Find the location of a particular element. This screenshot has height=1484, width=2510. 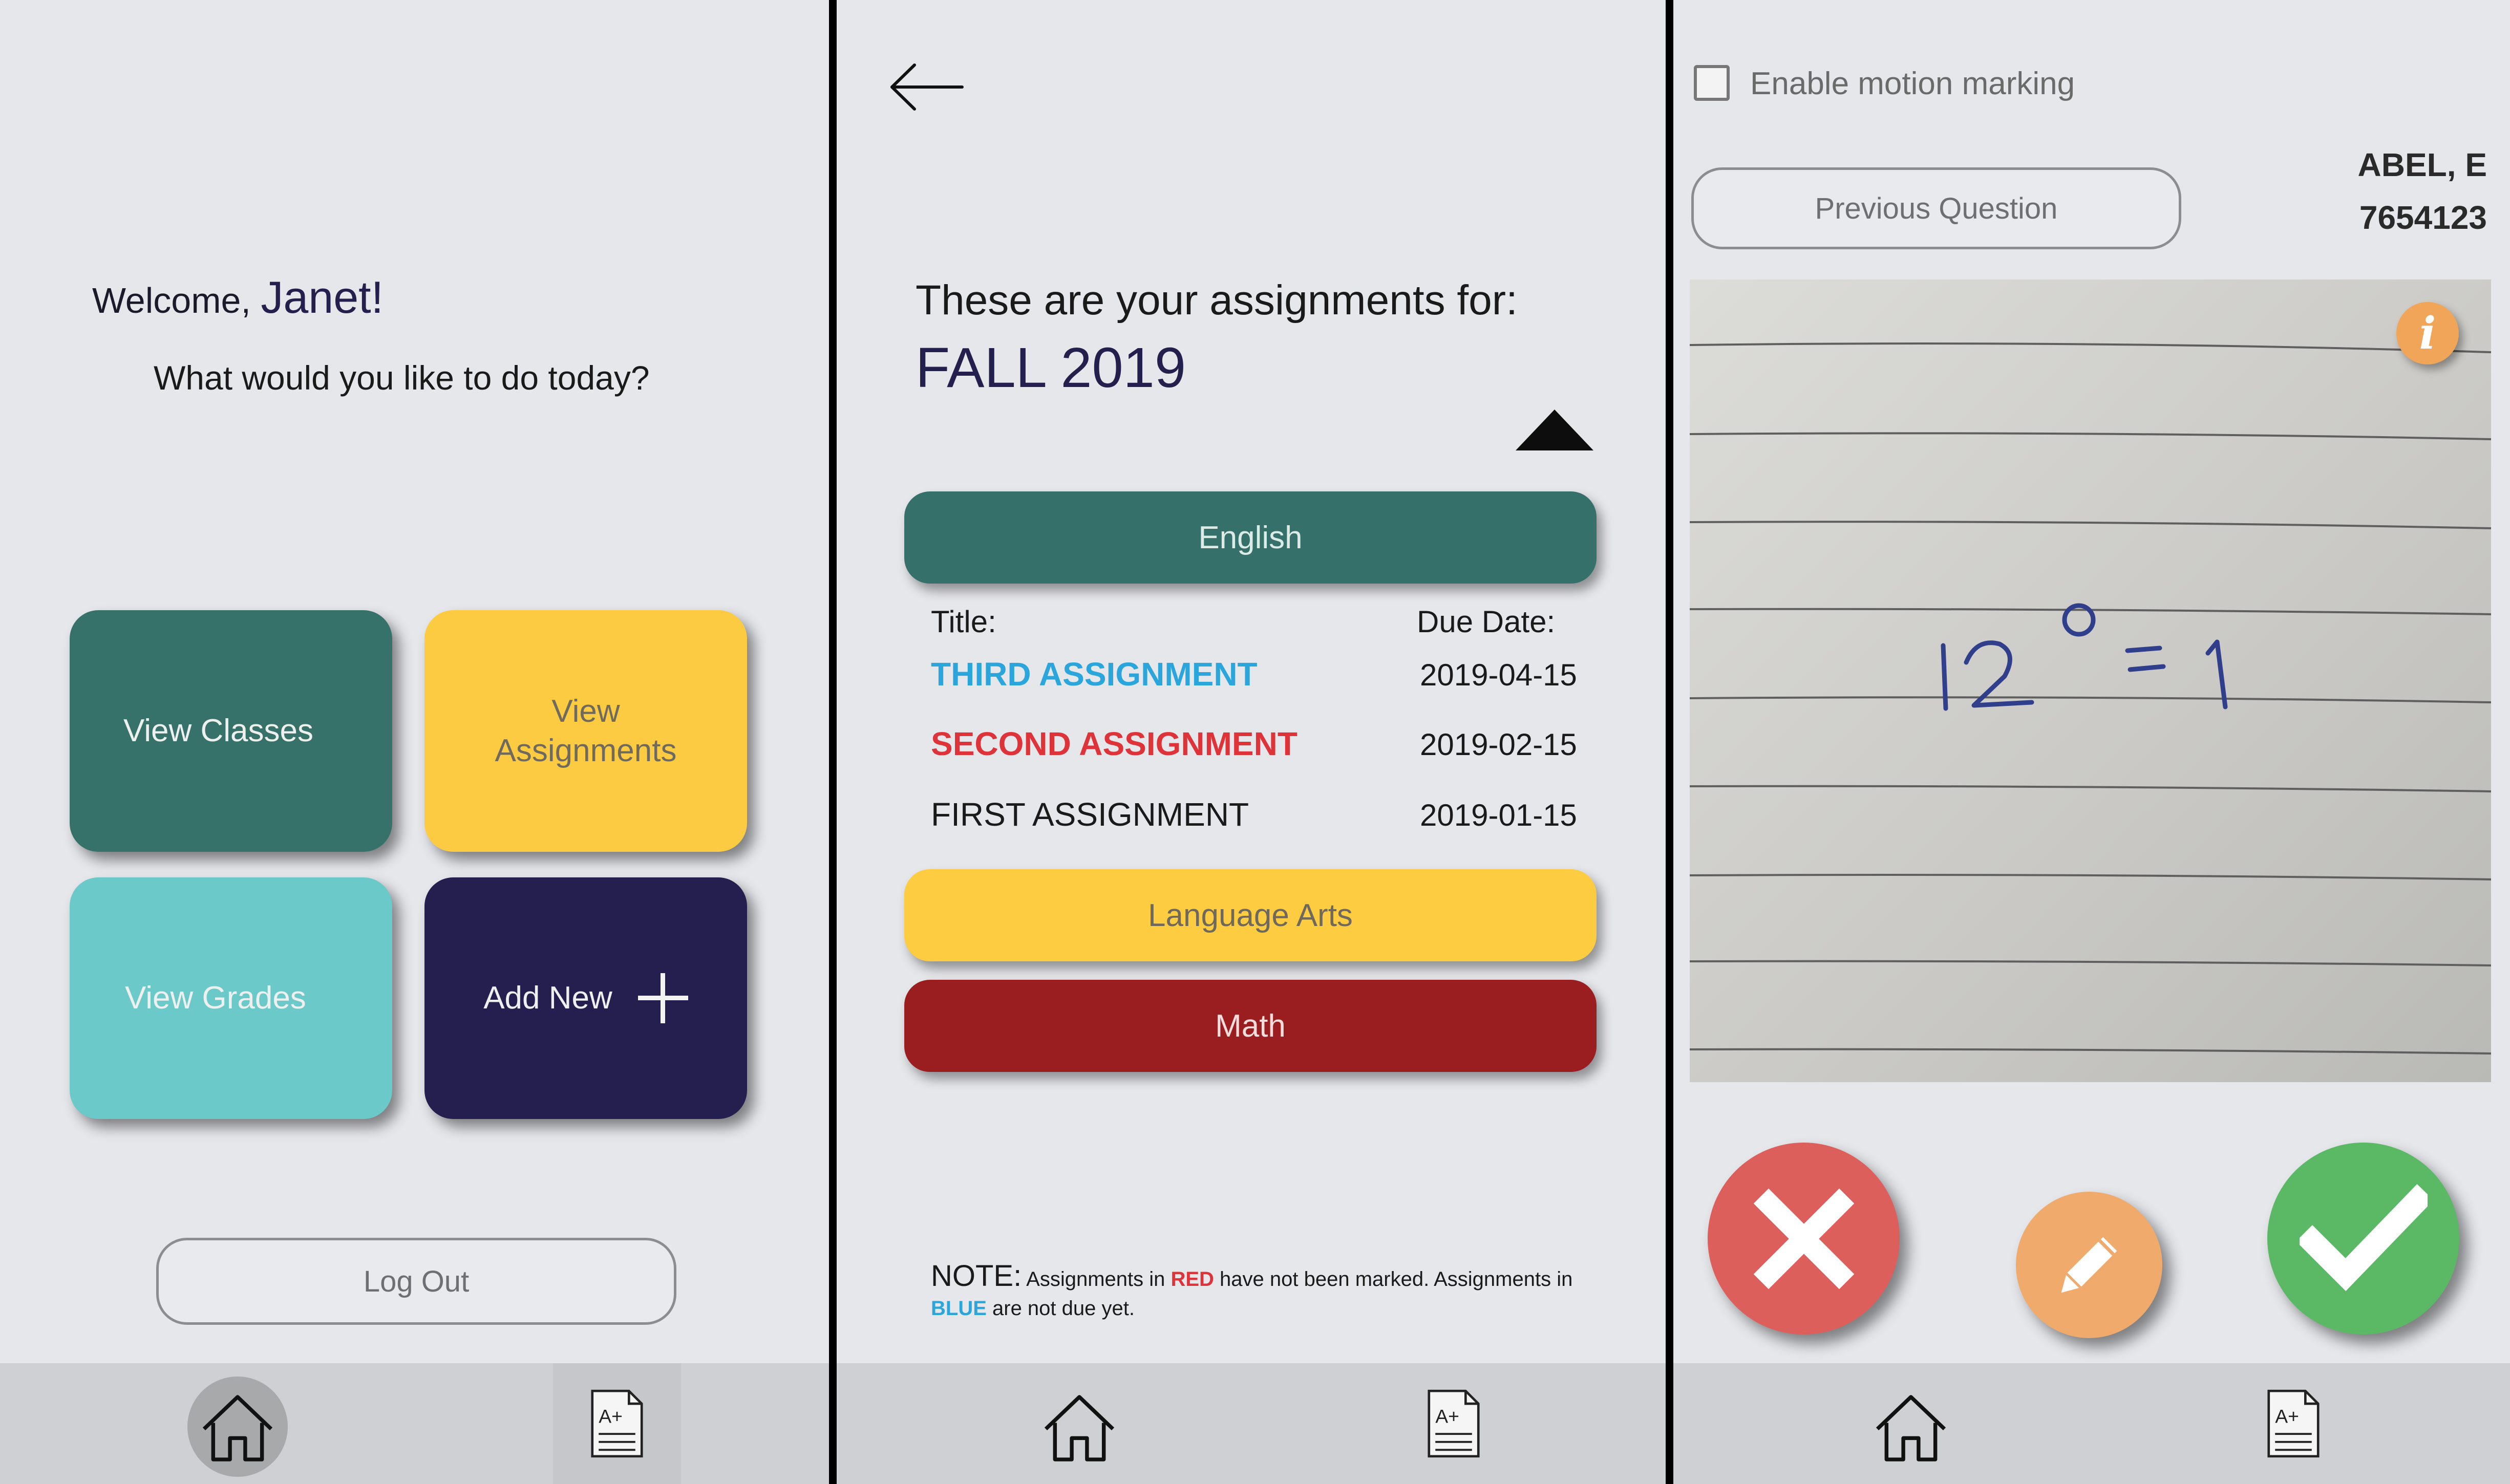

view-assignments-label: View Assignments is located at coordinates (586, 731).